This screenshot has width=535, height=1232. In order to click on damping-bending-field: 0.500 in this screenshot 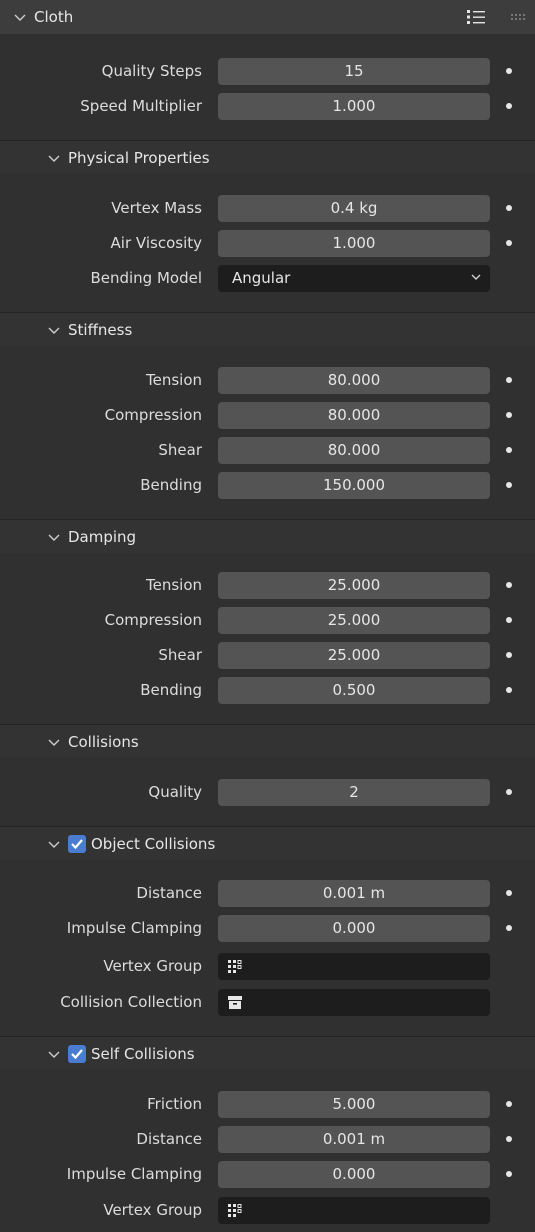, I will do `click(354, 690)`.